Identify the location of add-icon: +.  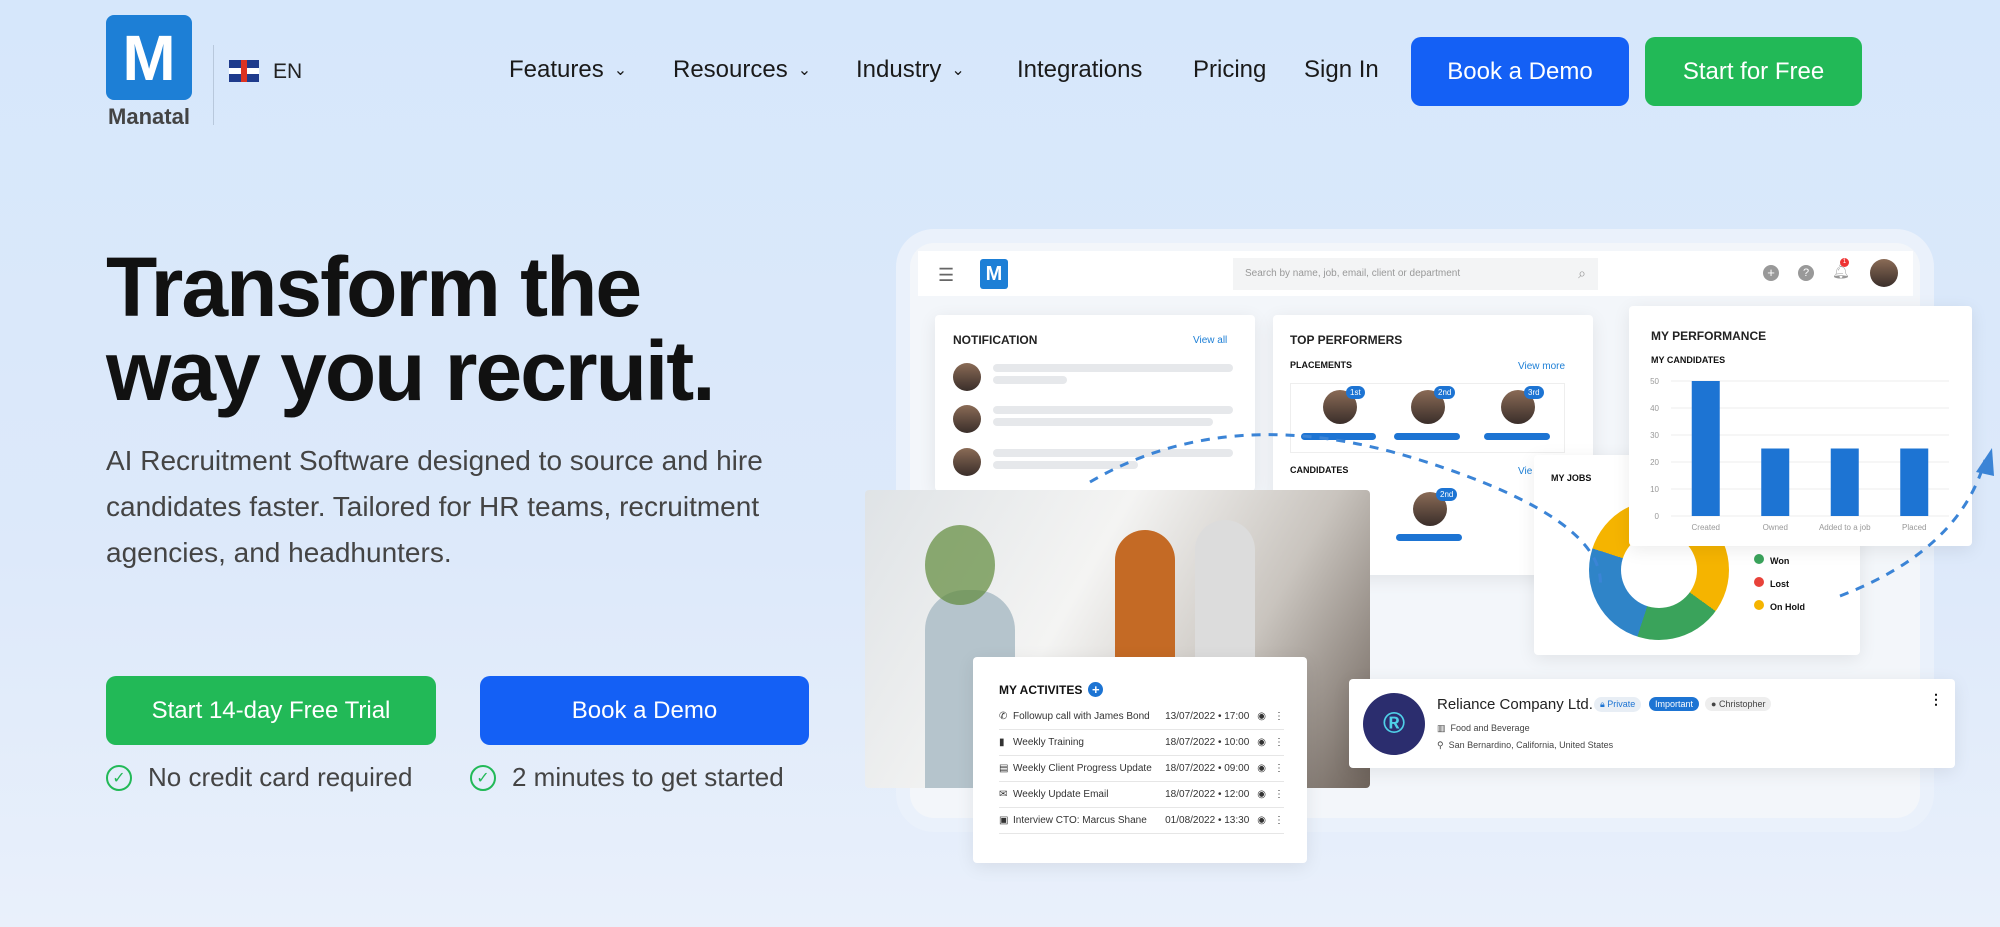
(1771, 273).